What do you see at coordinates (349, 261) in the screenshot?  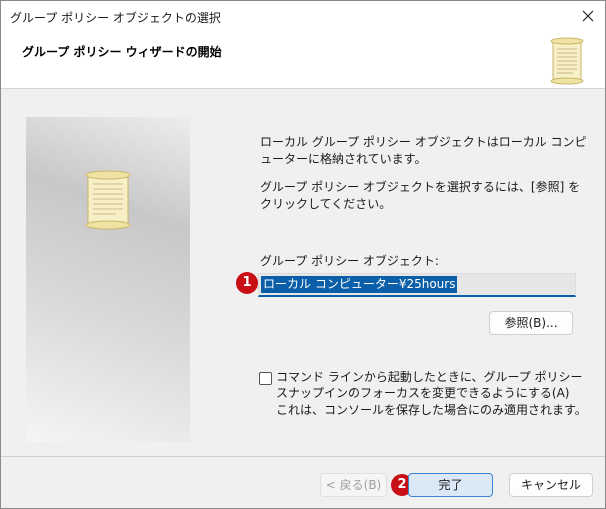 I see `gpo-field-label: グループ ポリシー オブジェクト:` at bounding box center [349, 261].